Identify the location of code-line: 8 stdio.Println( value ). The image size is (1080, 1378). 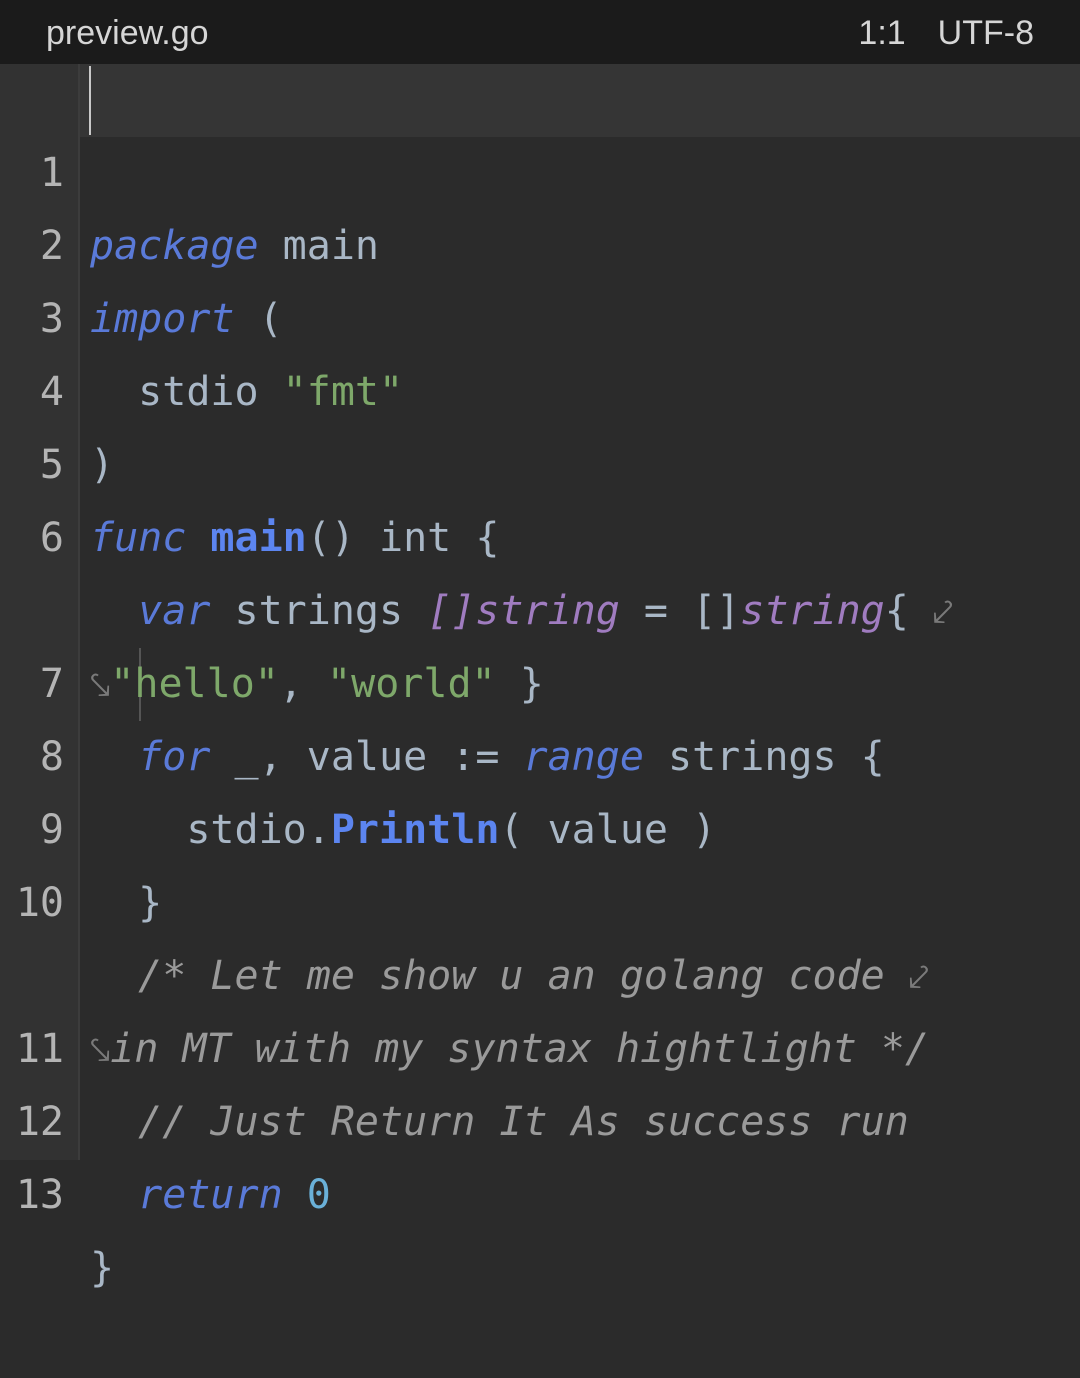
(540, 750).